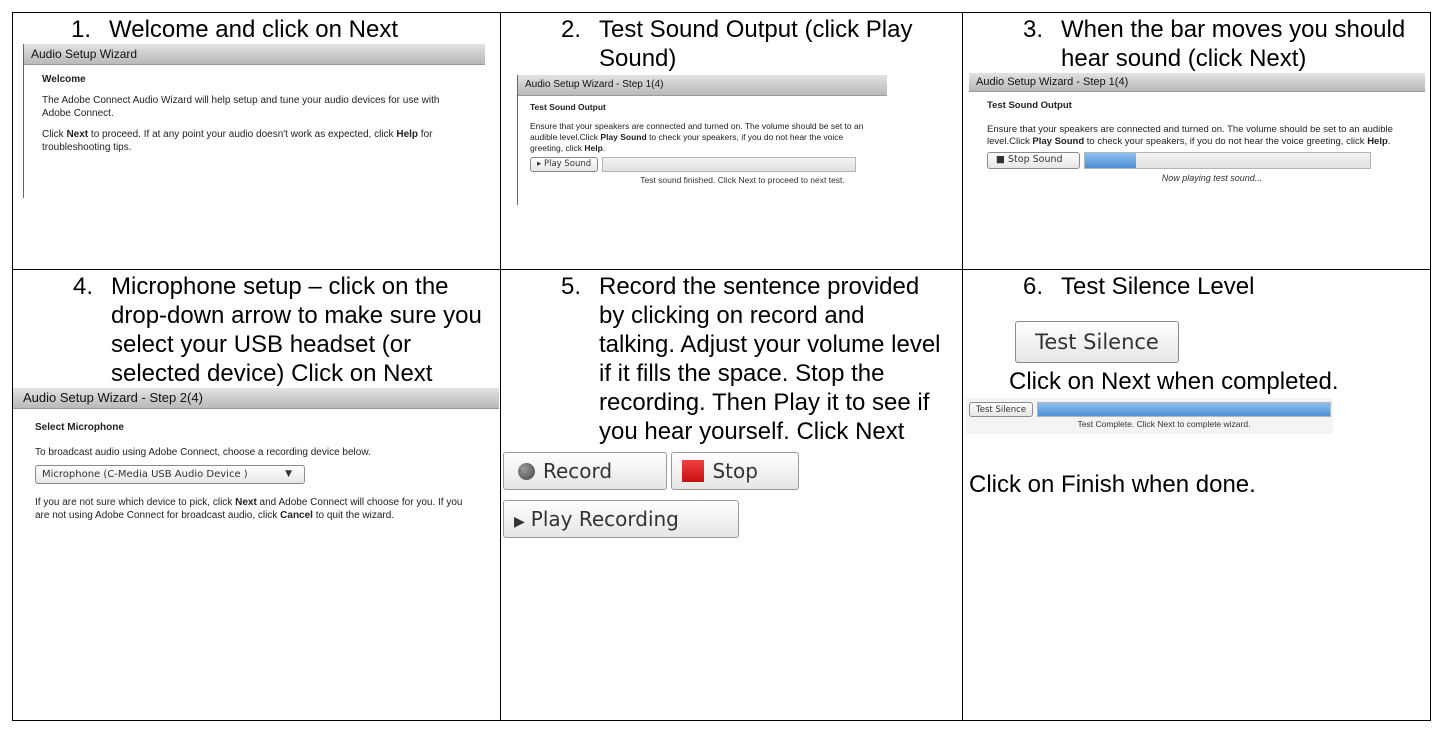 The height and width of the screenshot is (738, 1442). I want to click on stop-button: Stop, so click(735, 471).